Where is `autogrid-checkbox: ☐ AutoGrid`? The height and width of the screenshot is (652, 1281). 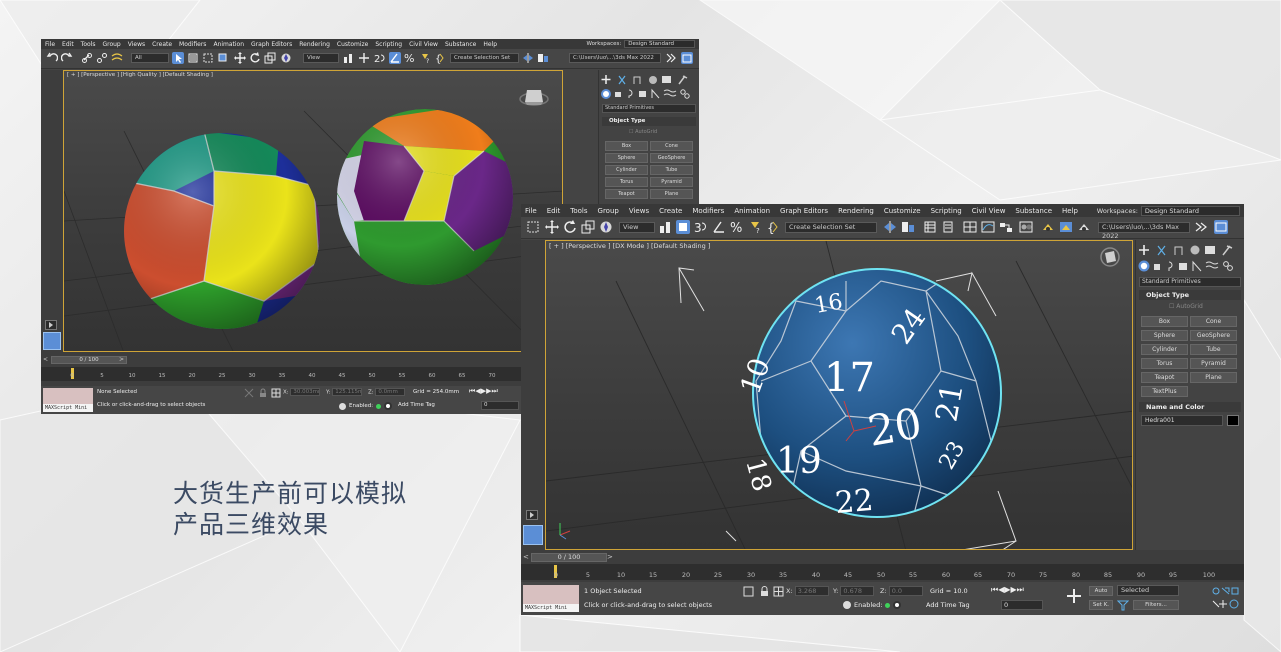 autogrid-checkbox: ☐ AutoGrid is located at coordinates (1186, 306).